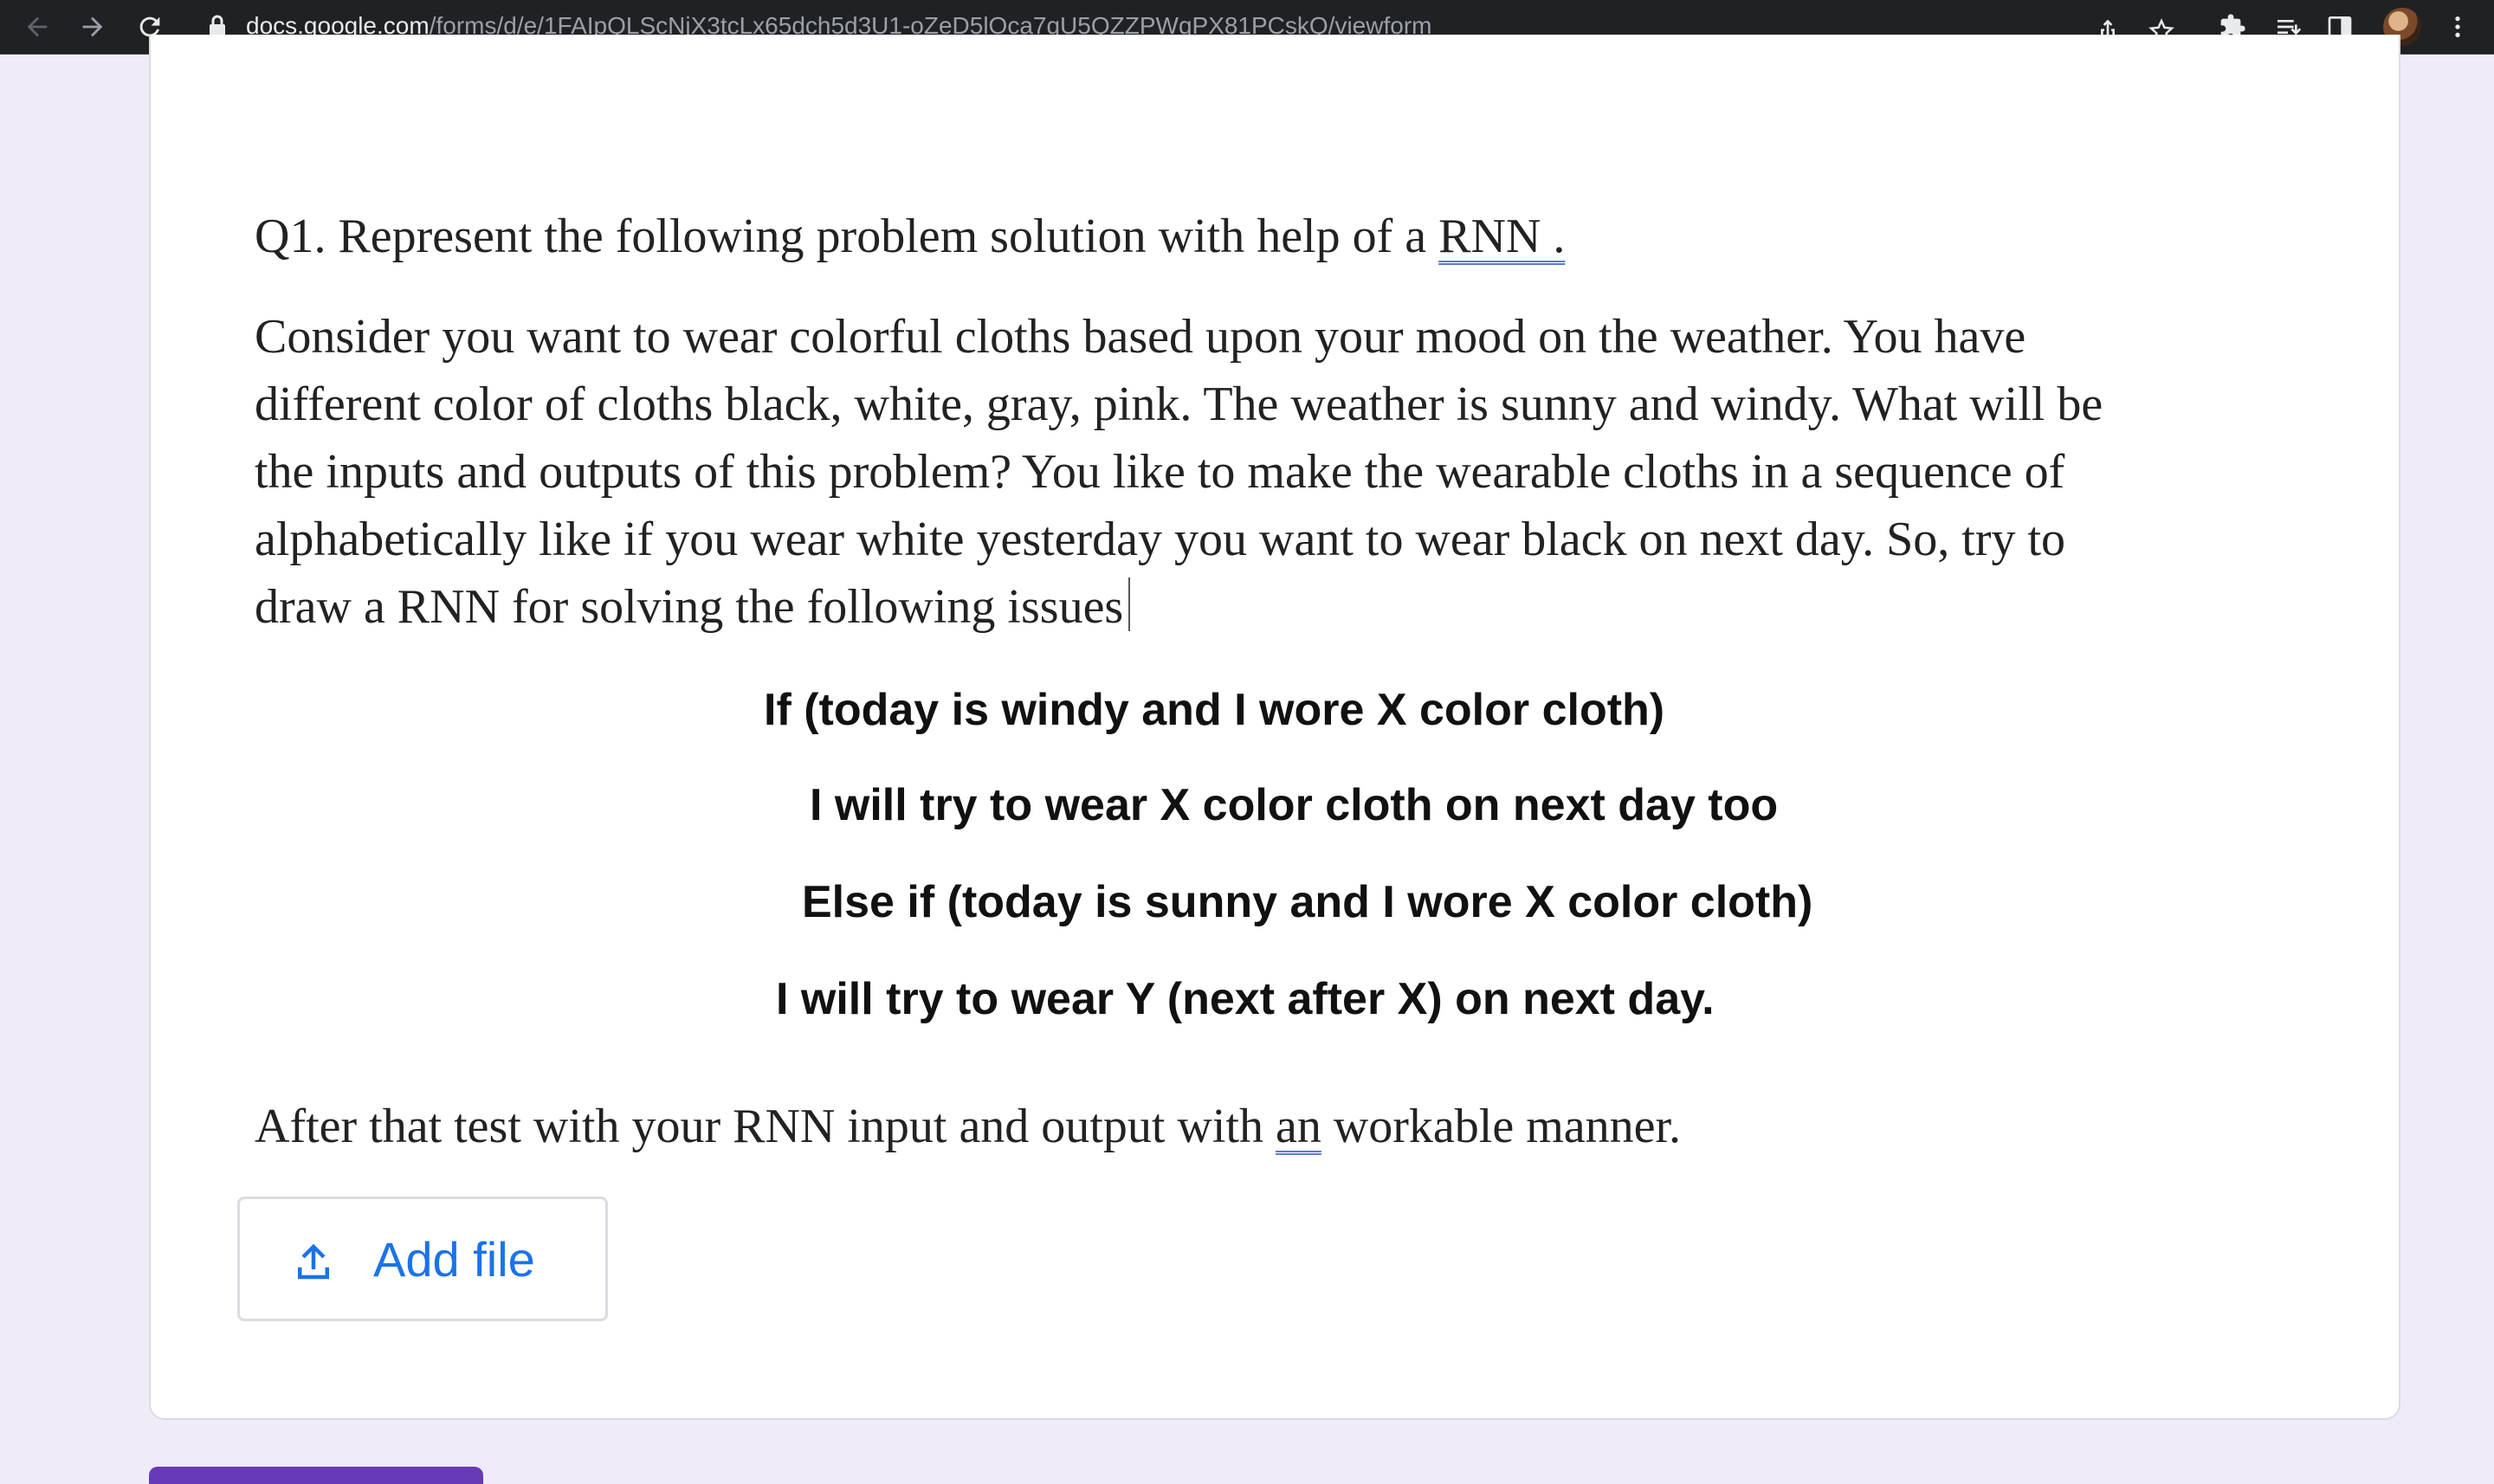 This screenshot has width=2494, height=1484. What do you see at coordinates (1298, 1126) in the screenshot?
I see `footer-underlined-word: an` at bounding box center [1298, 1126].